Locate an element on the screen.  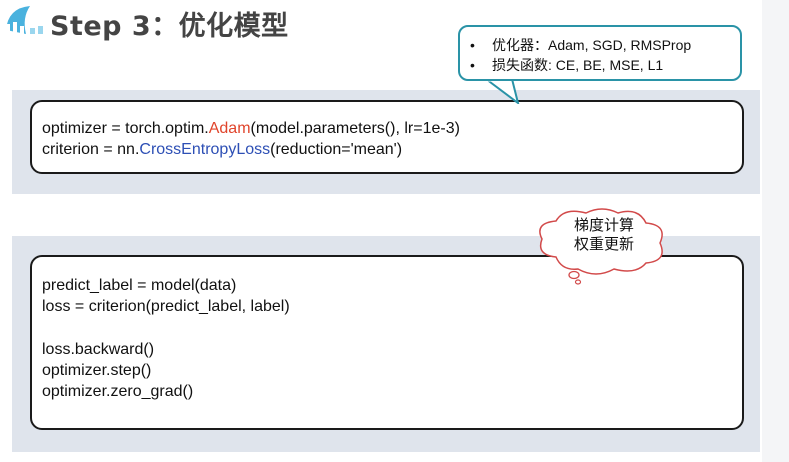
code-keyword: Adam is located at coordinates (229, 128).